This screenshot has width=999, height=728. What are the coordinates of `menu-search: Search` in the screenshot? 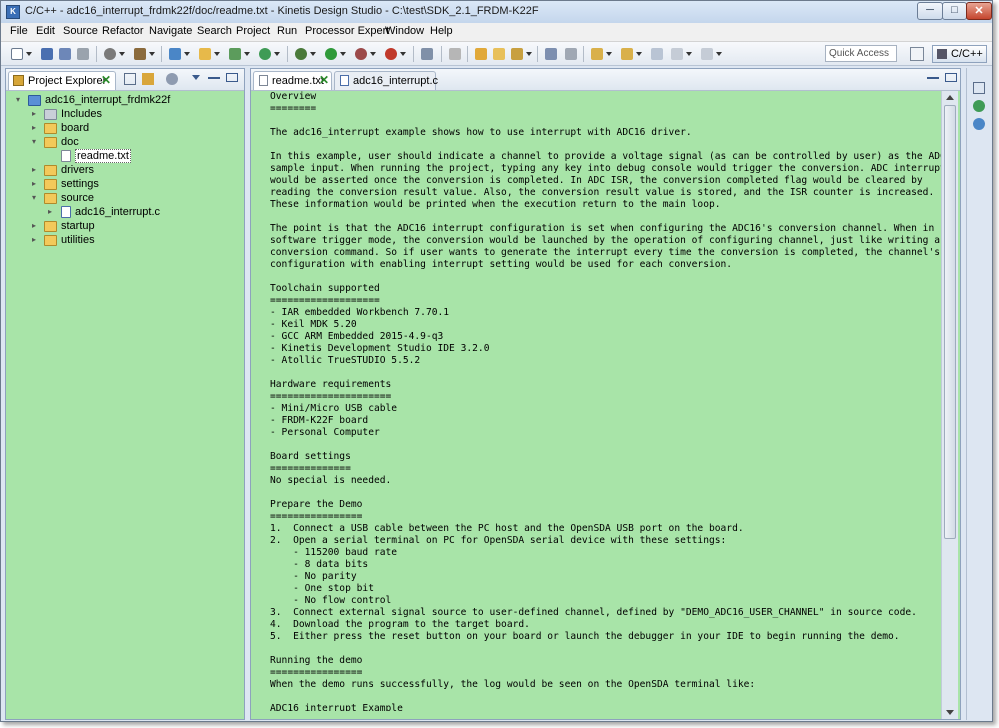 It's located at (214, 31).